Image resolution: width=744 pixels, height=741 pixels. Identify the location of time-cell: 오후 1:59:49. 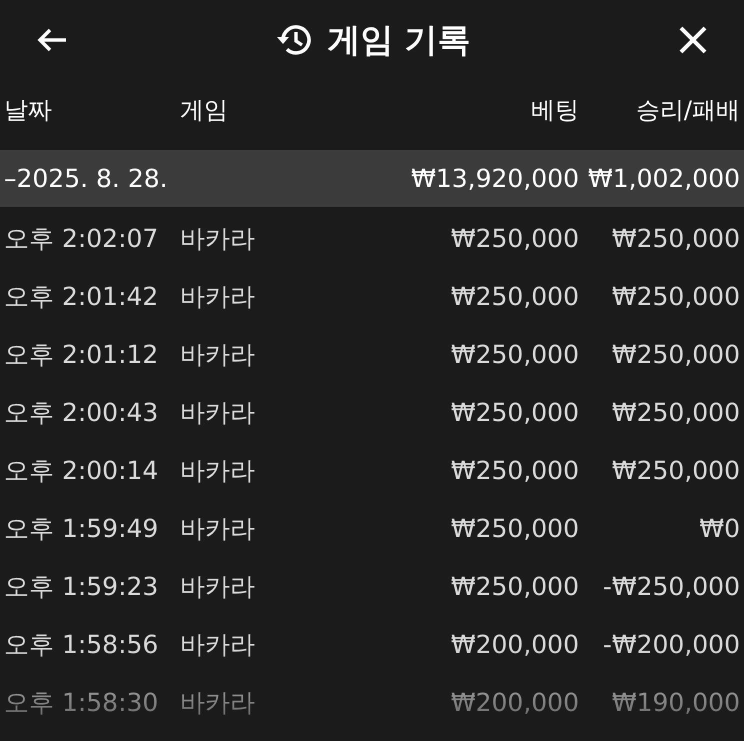
(81, 529).